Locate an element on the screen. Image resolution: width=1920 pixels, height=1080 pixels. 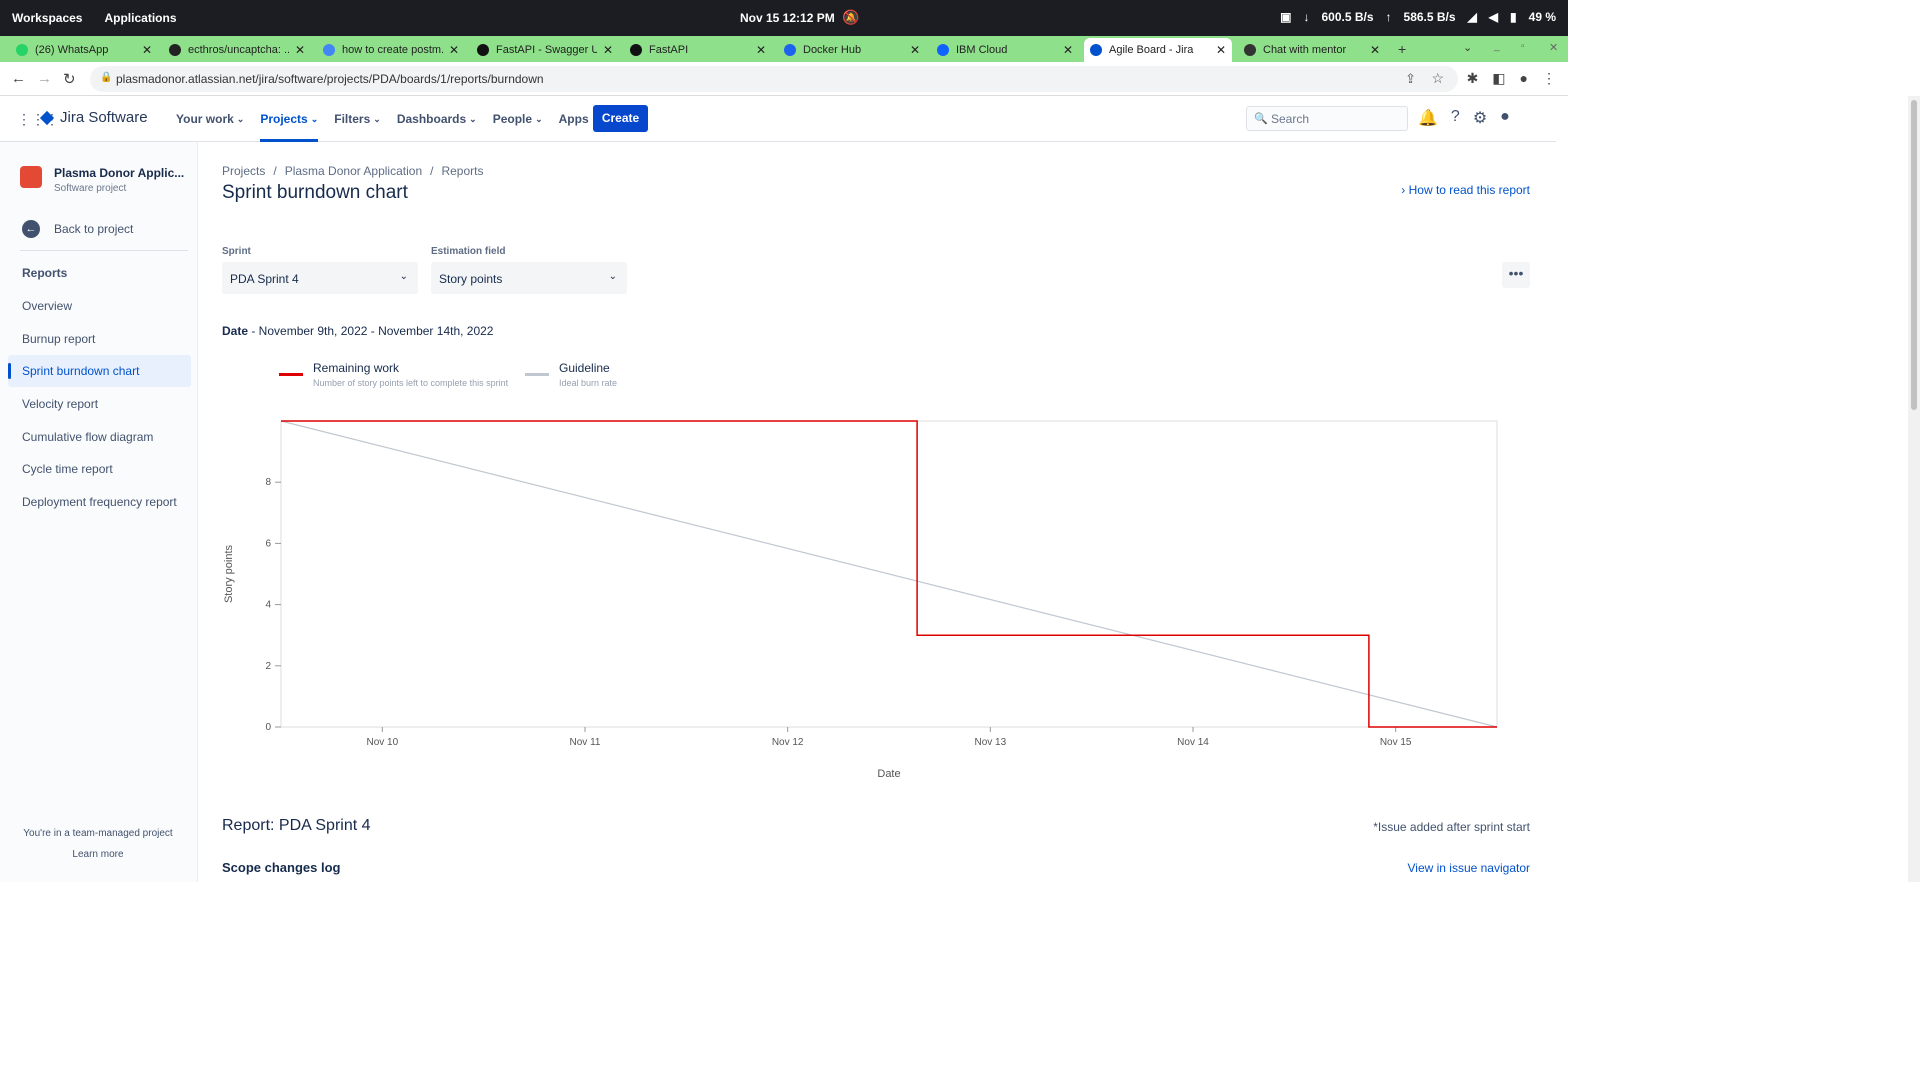
bookmark-star-icon: ☆ is located at coordinates (1437, 78).